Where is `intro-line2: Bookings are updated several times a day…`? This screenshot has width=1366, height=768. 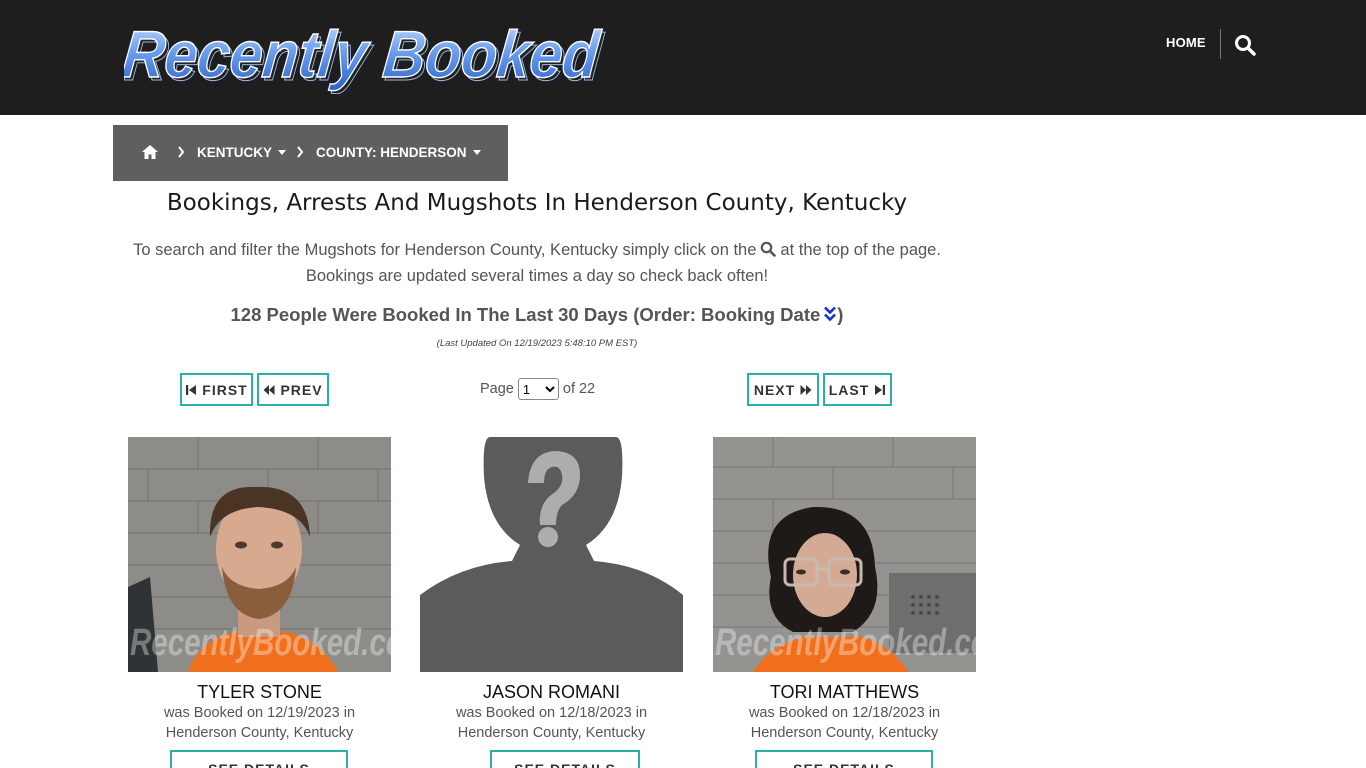 intro-line2: Bookings are updated several times a day… is located at coordinates (537, 276).